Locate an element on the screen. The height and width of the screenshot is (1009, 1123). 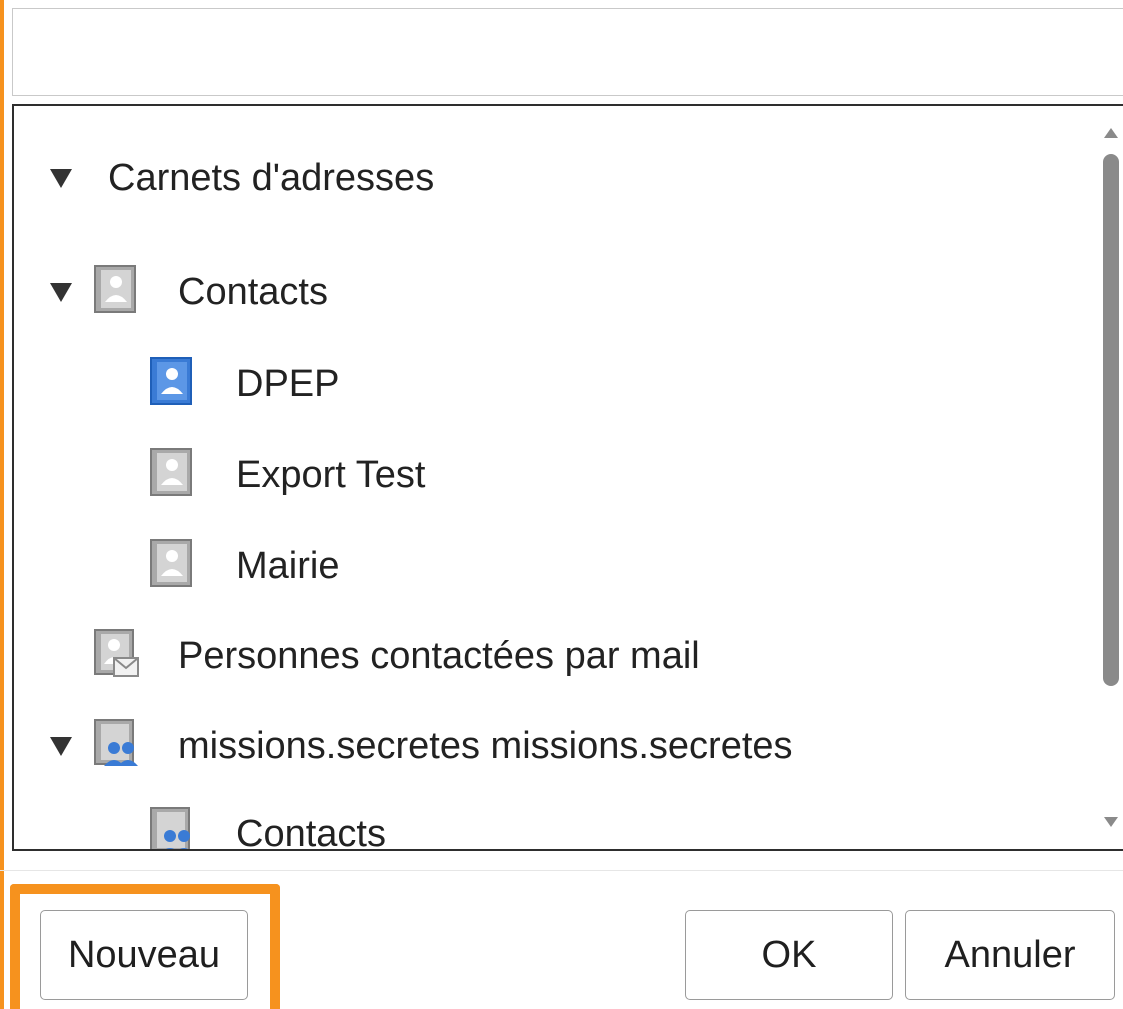
scroll-thumb is located at coordinates (1111, 420).